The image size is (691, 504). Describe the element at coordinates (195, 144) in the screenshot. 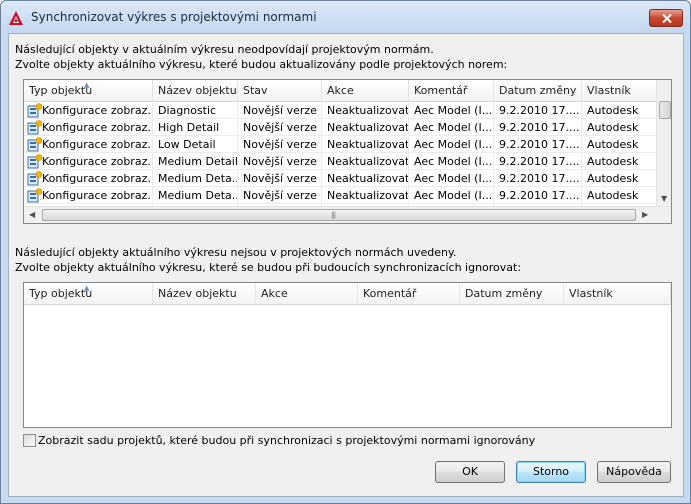

I see `table-cell: Low Detail` at that location.